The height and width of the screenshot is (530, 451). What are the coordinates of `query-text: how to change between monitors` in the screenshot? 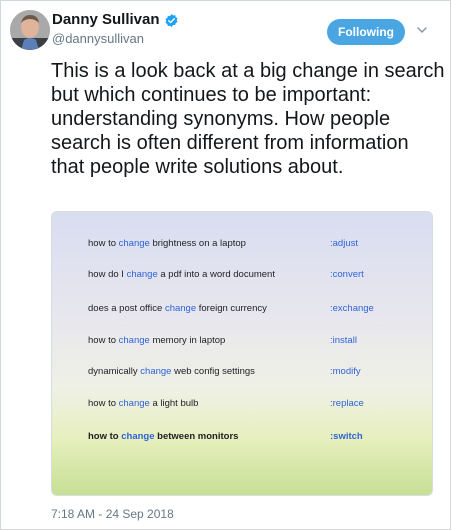 It's located at (163, 436).